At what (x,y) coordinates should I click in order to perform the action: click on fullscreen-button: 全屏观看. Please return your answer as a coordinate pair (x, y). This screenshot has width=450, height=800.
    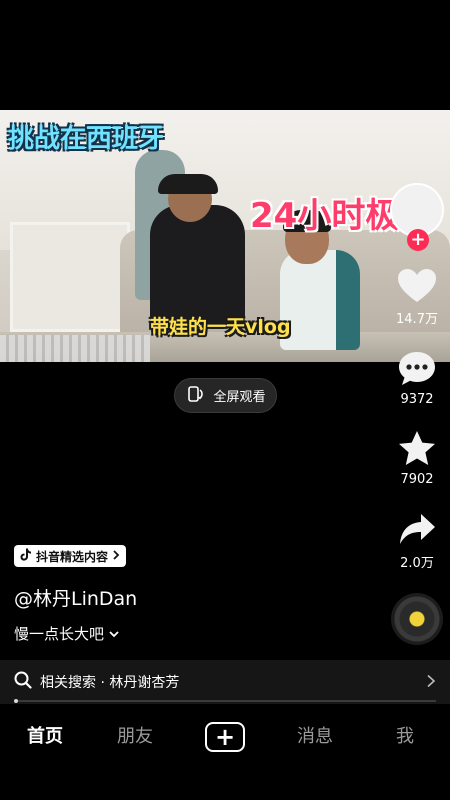
    Looking at the image, I should click on (225, 395).